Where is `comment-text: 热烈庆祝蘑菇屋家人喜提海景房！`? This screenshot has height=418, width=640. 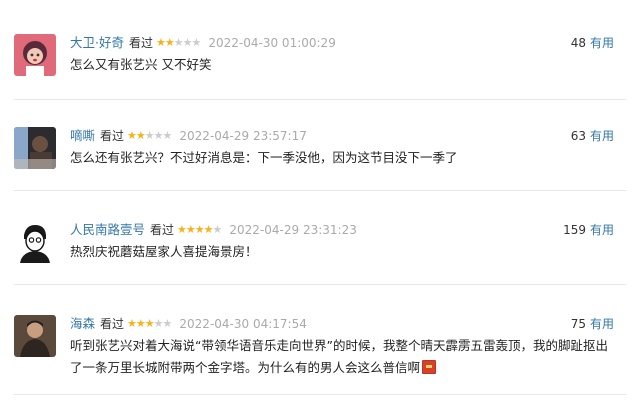 comment-text: 热烈庆祝蘑菇屋家人喜提海景房！ is located at coordinates (164, 251).